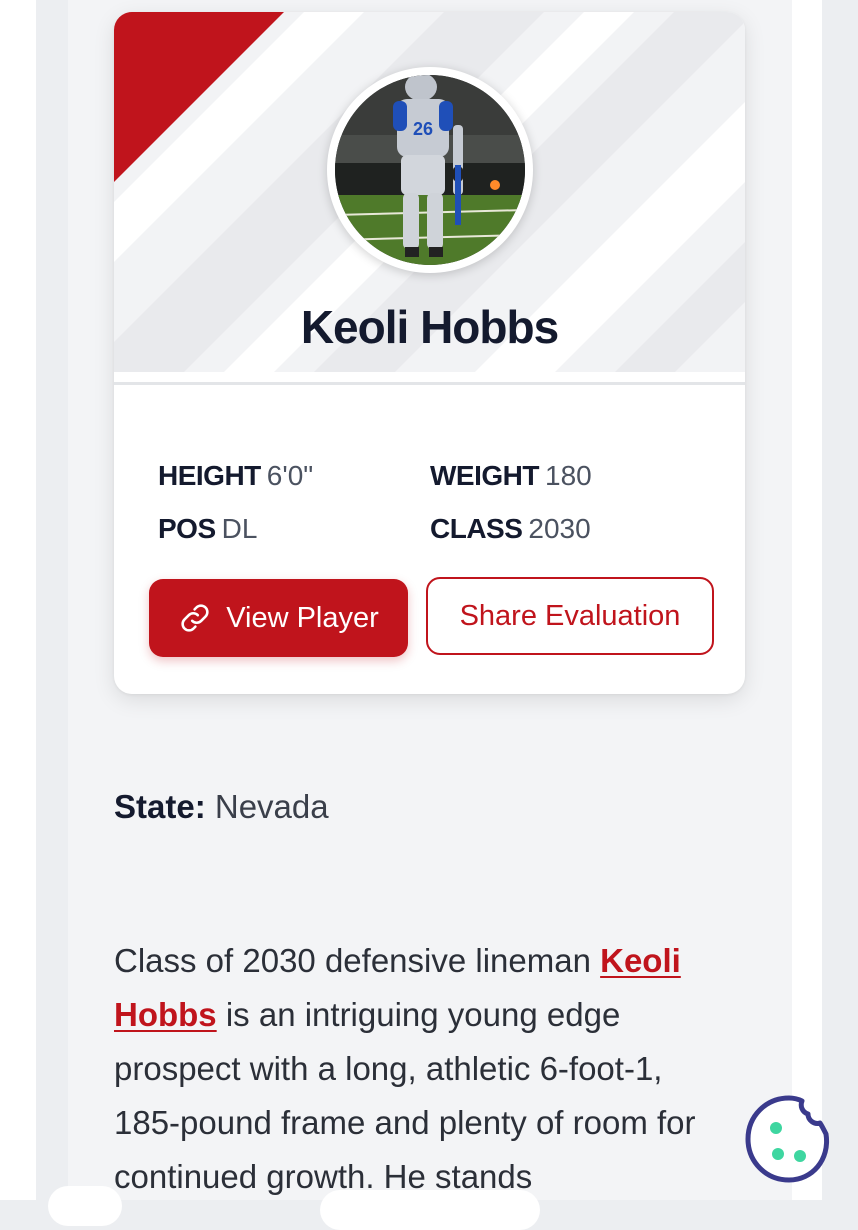  What do you see at coordinates (476, 528) in the screenshot?
I see `stat-label: CLASS` at bounding box center [476, 528].